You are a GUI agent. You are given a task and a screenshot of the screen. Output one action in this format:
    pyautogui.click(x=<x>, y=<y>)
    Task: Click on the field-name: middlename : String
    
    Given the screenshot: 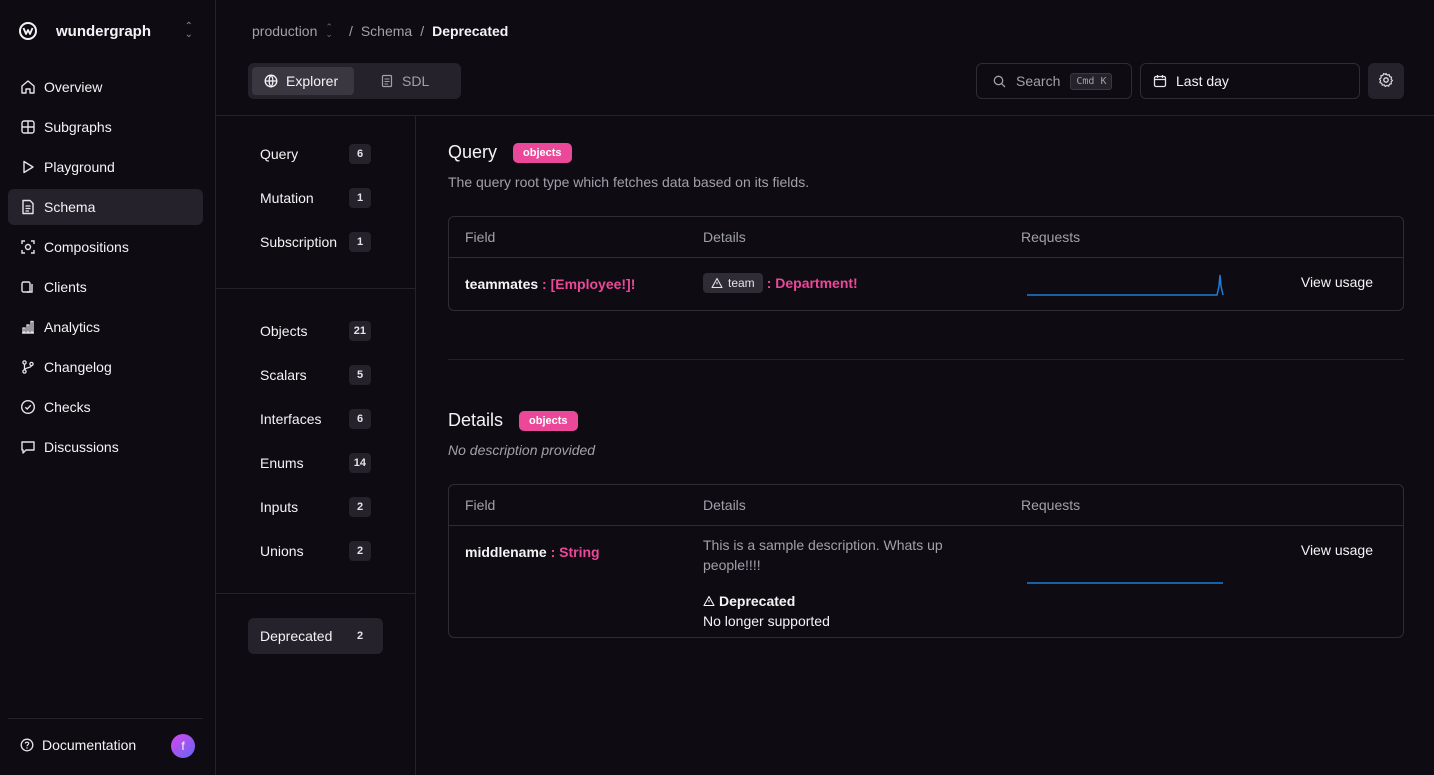 What is the action you would take?
    pyautogui.click(x=532, y=552)
    